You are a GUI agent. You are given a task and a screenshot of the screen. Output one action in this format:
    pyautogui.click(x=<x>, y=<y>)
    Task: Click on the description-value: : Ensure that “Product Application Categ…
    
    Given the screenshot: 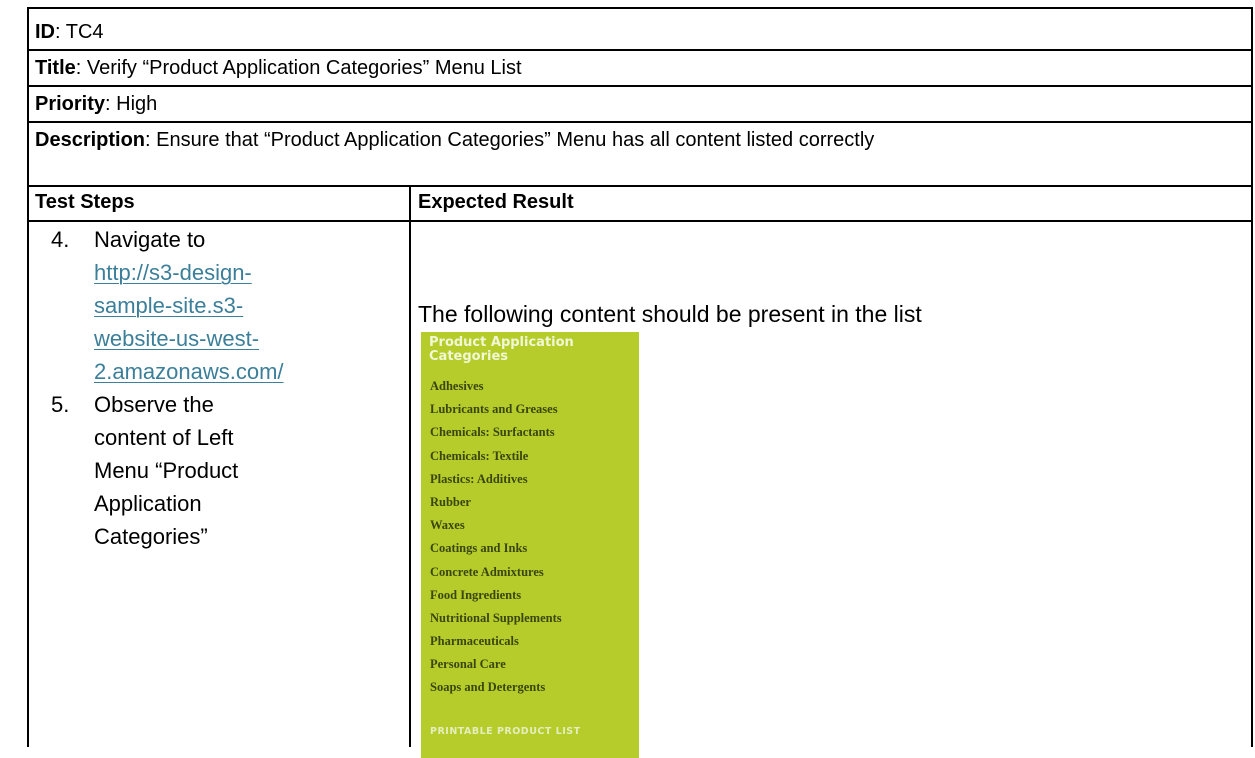 What is the action you would take?
    pyautogui.click(x=510, y=140)
    